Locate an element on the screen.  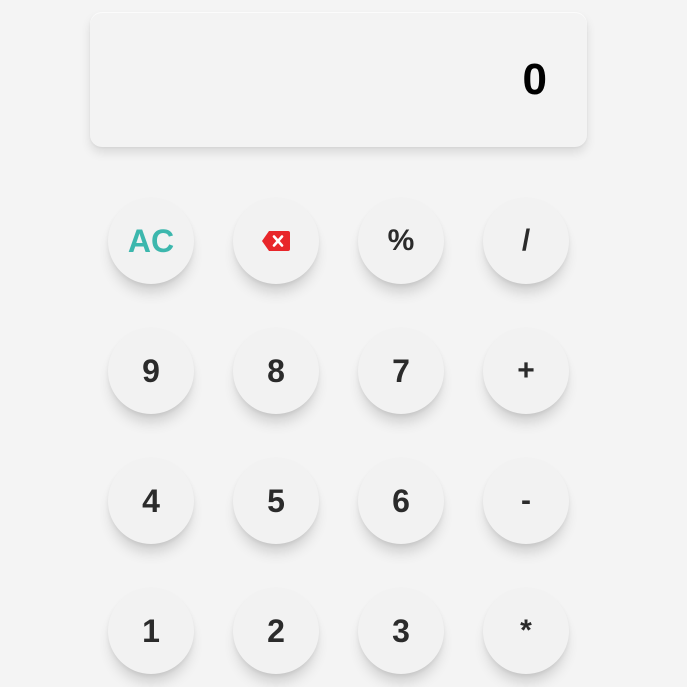
multiply-button: * is located at coordinates (526, 631).